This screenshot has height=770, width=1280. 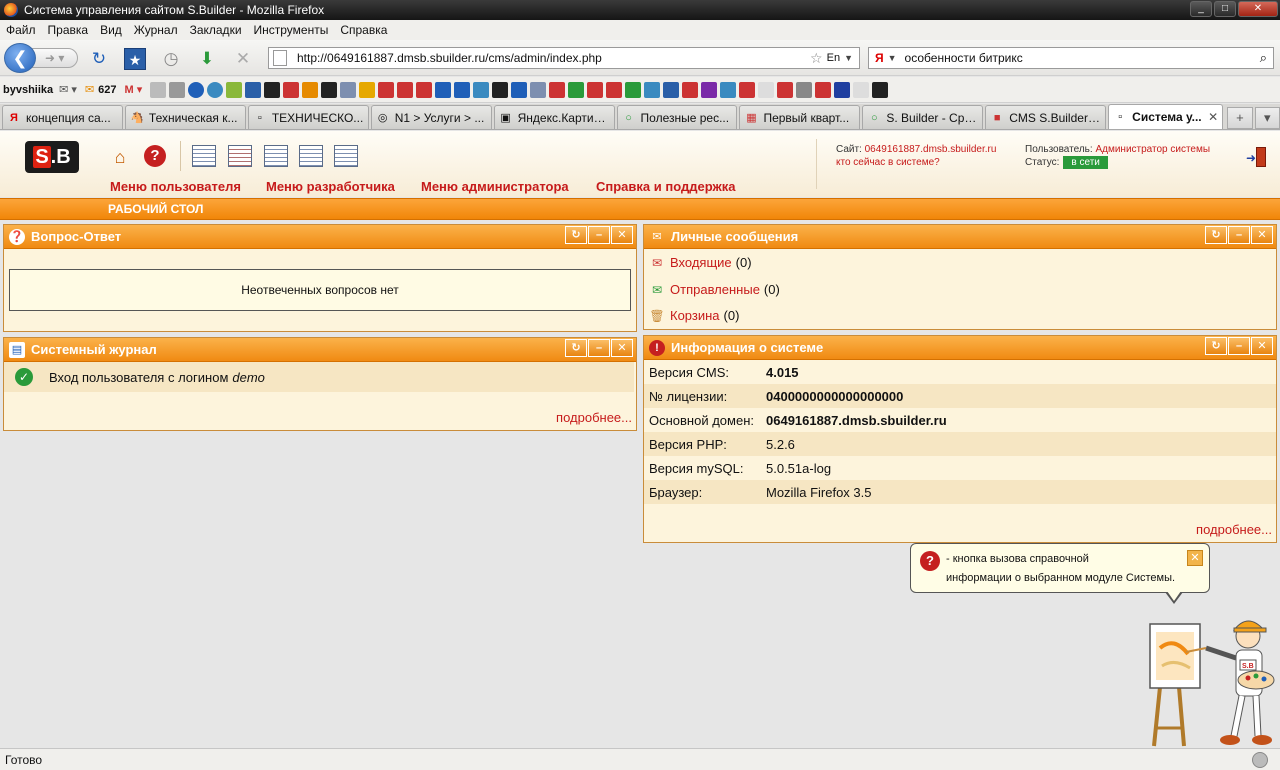 What do you see at coordinates (291, 30) in the screenshot?
I see `menu-tools: Инструменты` at bounding box center [291, 30].